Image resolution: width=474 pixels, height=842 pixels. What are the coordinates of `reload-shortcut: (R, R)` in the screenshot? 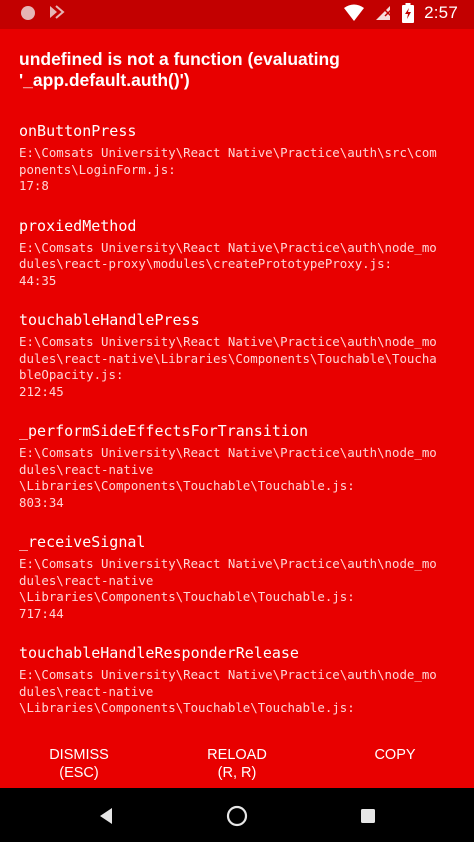 It's located at (237, 773).